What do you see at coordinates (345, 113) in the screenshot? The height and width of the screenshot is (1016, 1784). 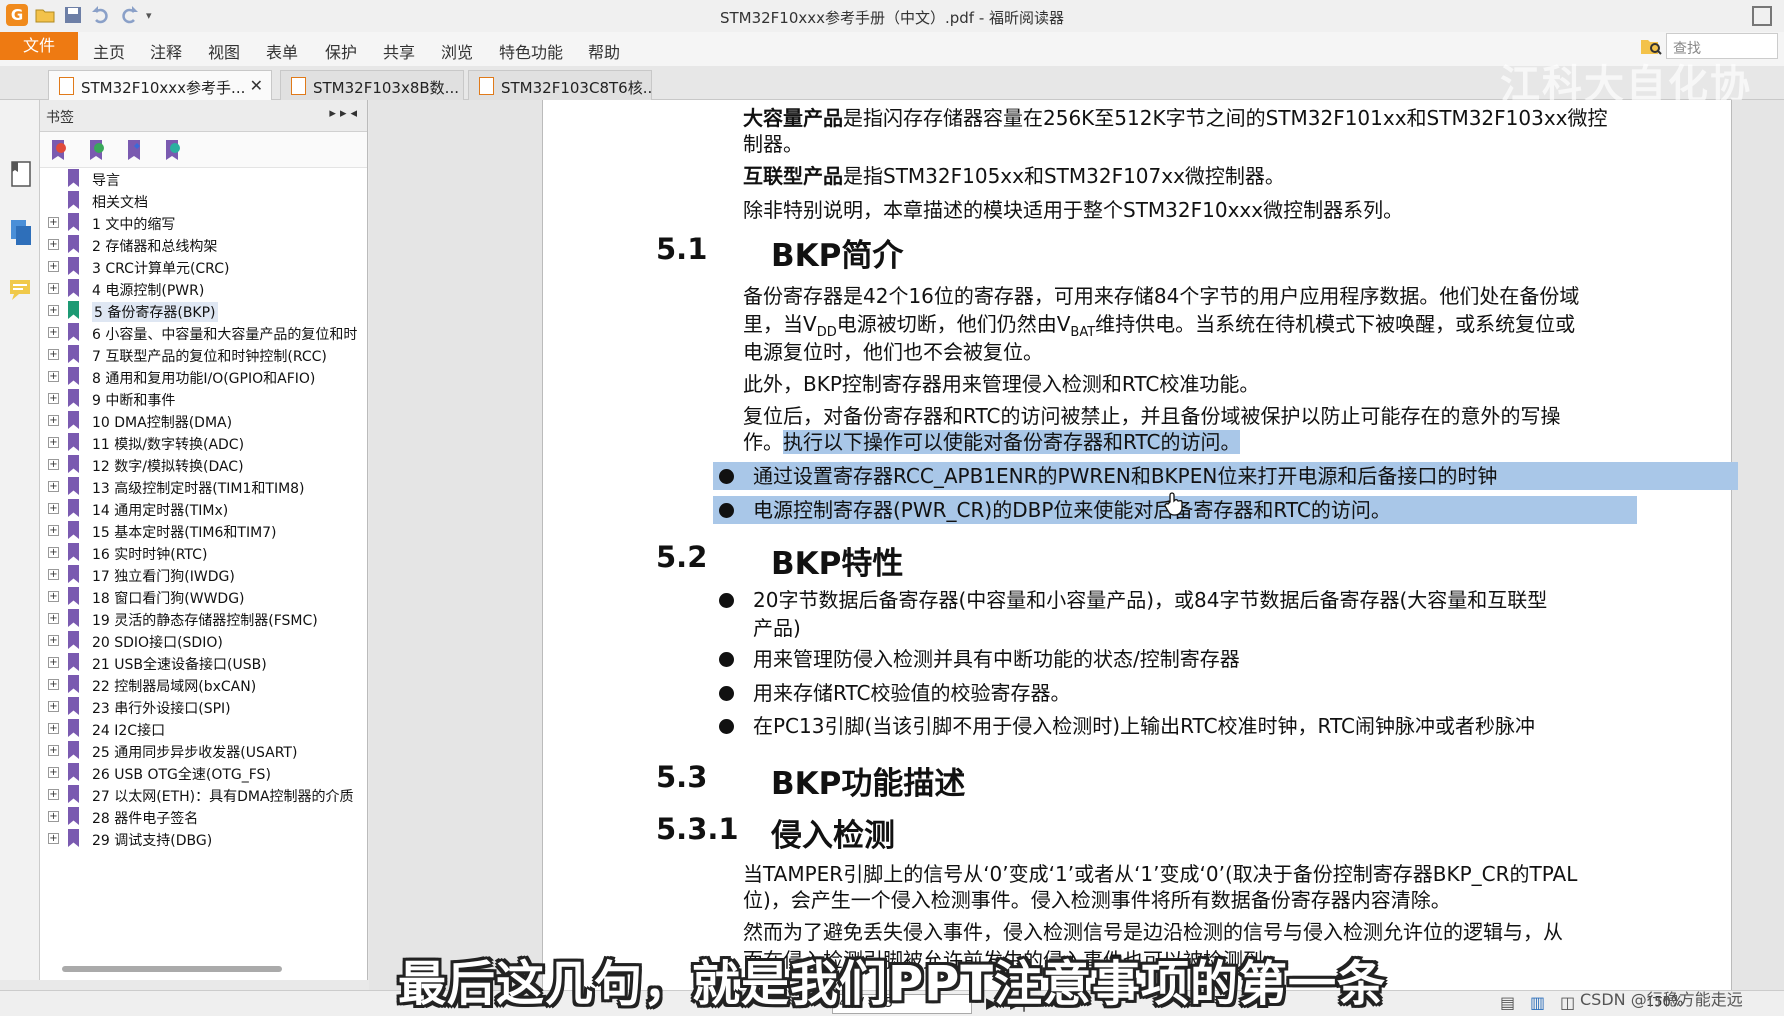 I see `panel-collapse-icon: ▸▸◂` at bounding box center [345, 113].